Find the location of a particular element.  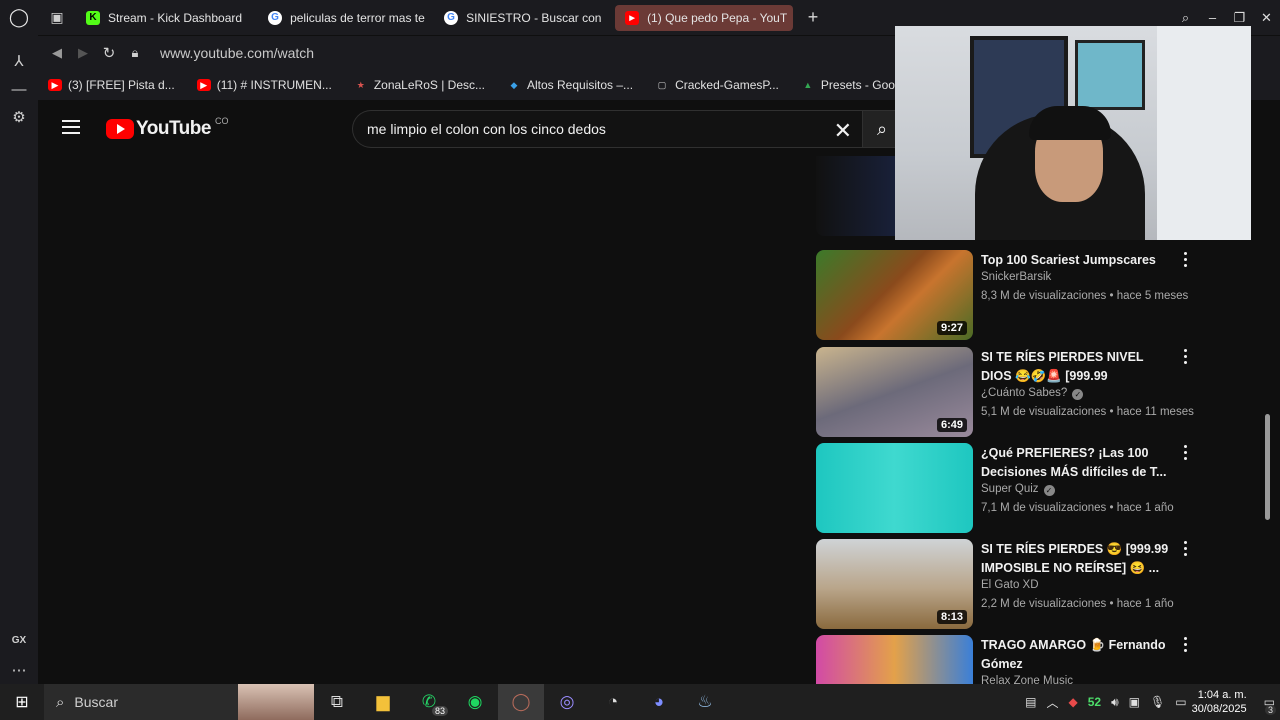

back-icon: ◀ is located at coordinates (57, 53).